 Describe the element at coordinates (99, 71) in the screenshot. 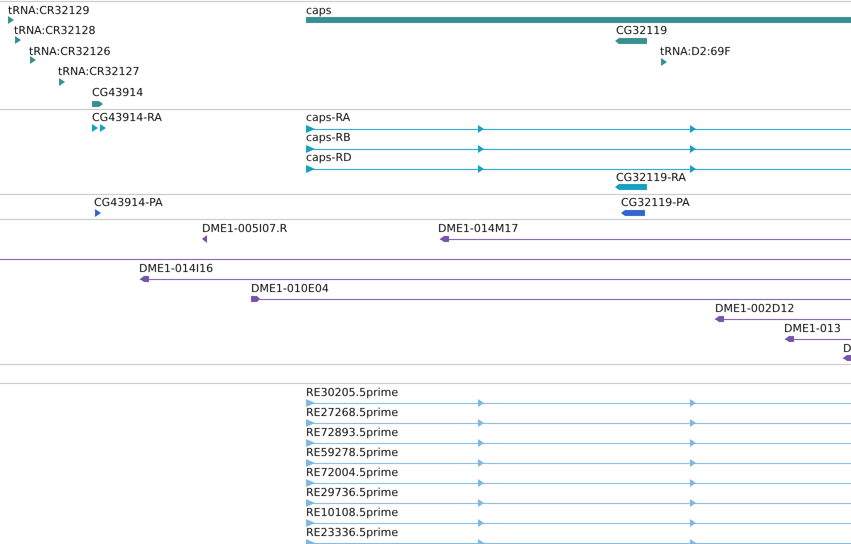

I see `feature-label: tRNA:CR32127` at that location.